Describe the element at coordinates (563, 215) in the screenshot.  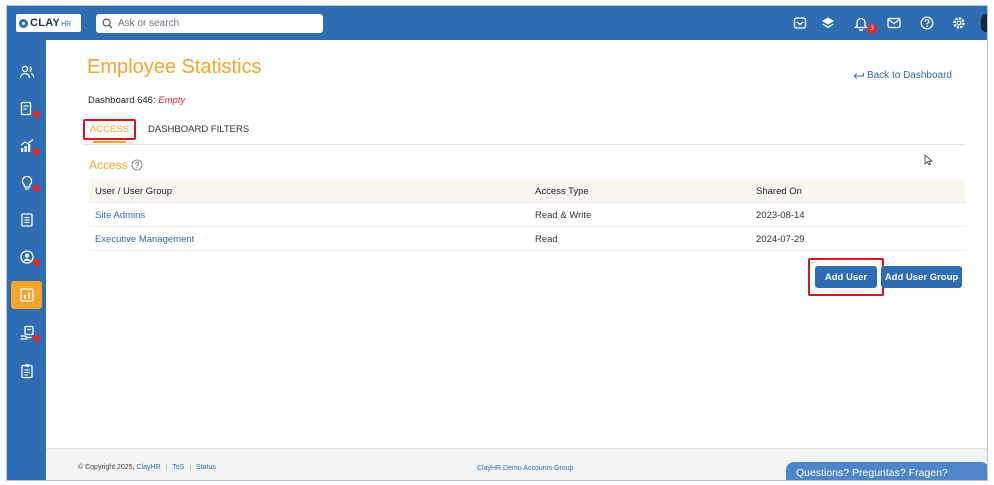
I see `access-type-cell: Read & Write` at that location.